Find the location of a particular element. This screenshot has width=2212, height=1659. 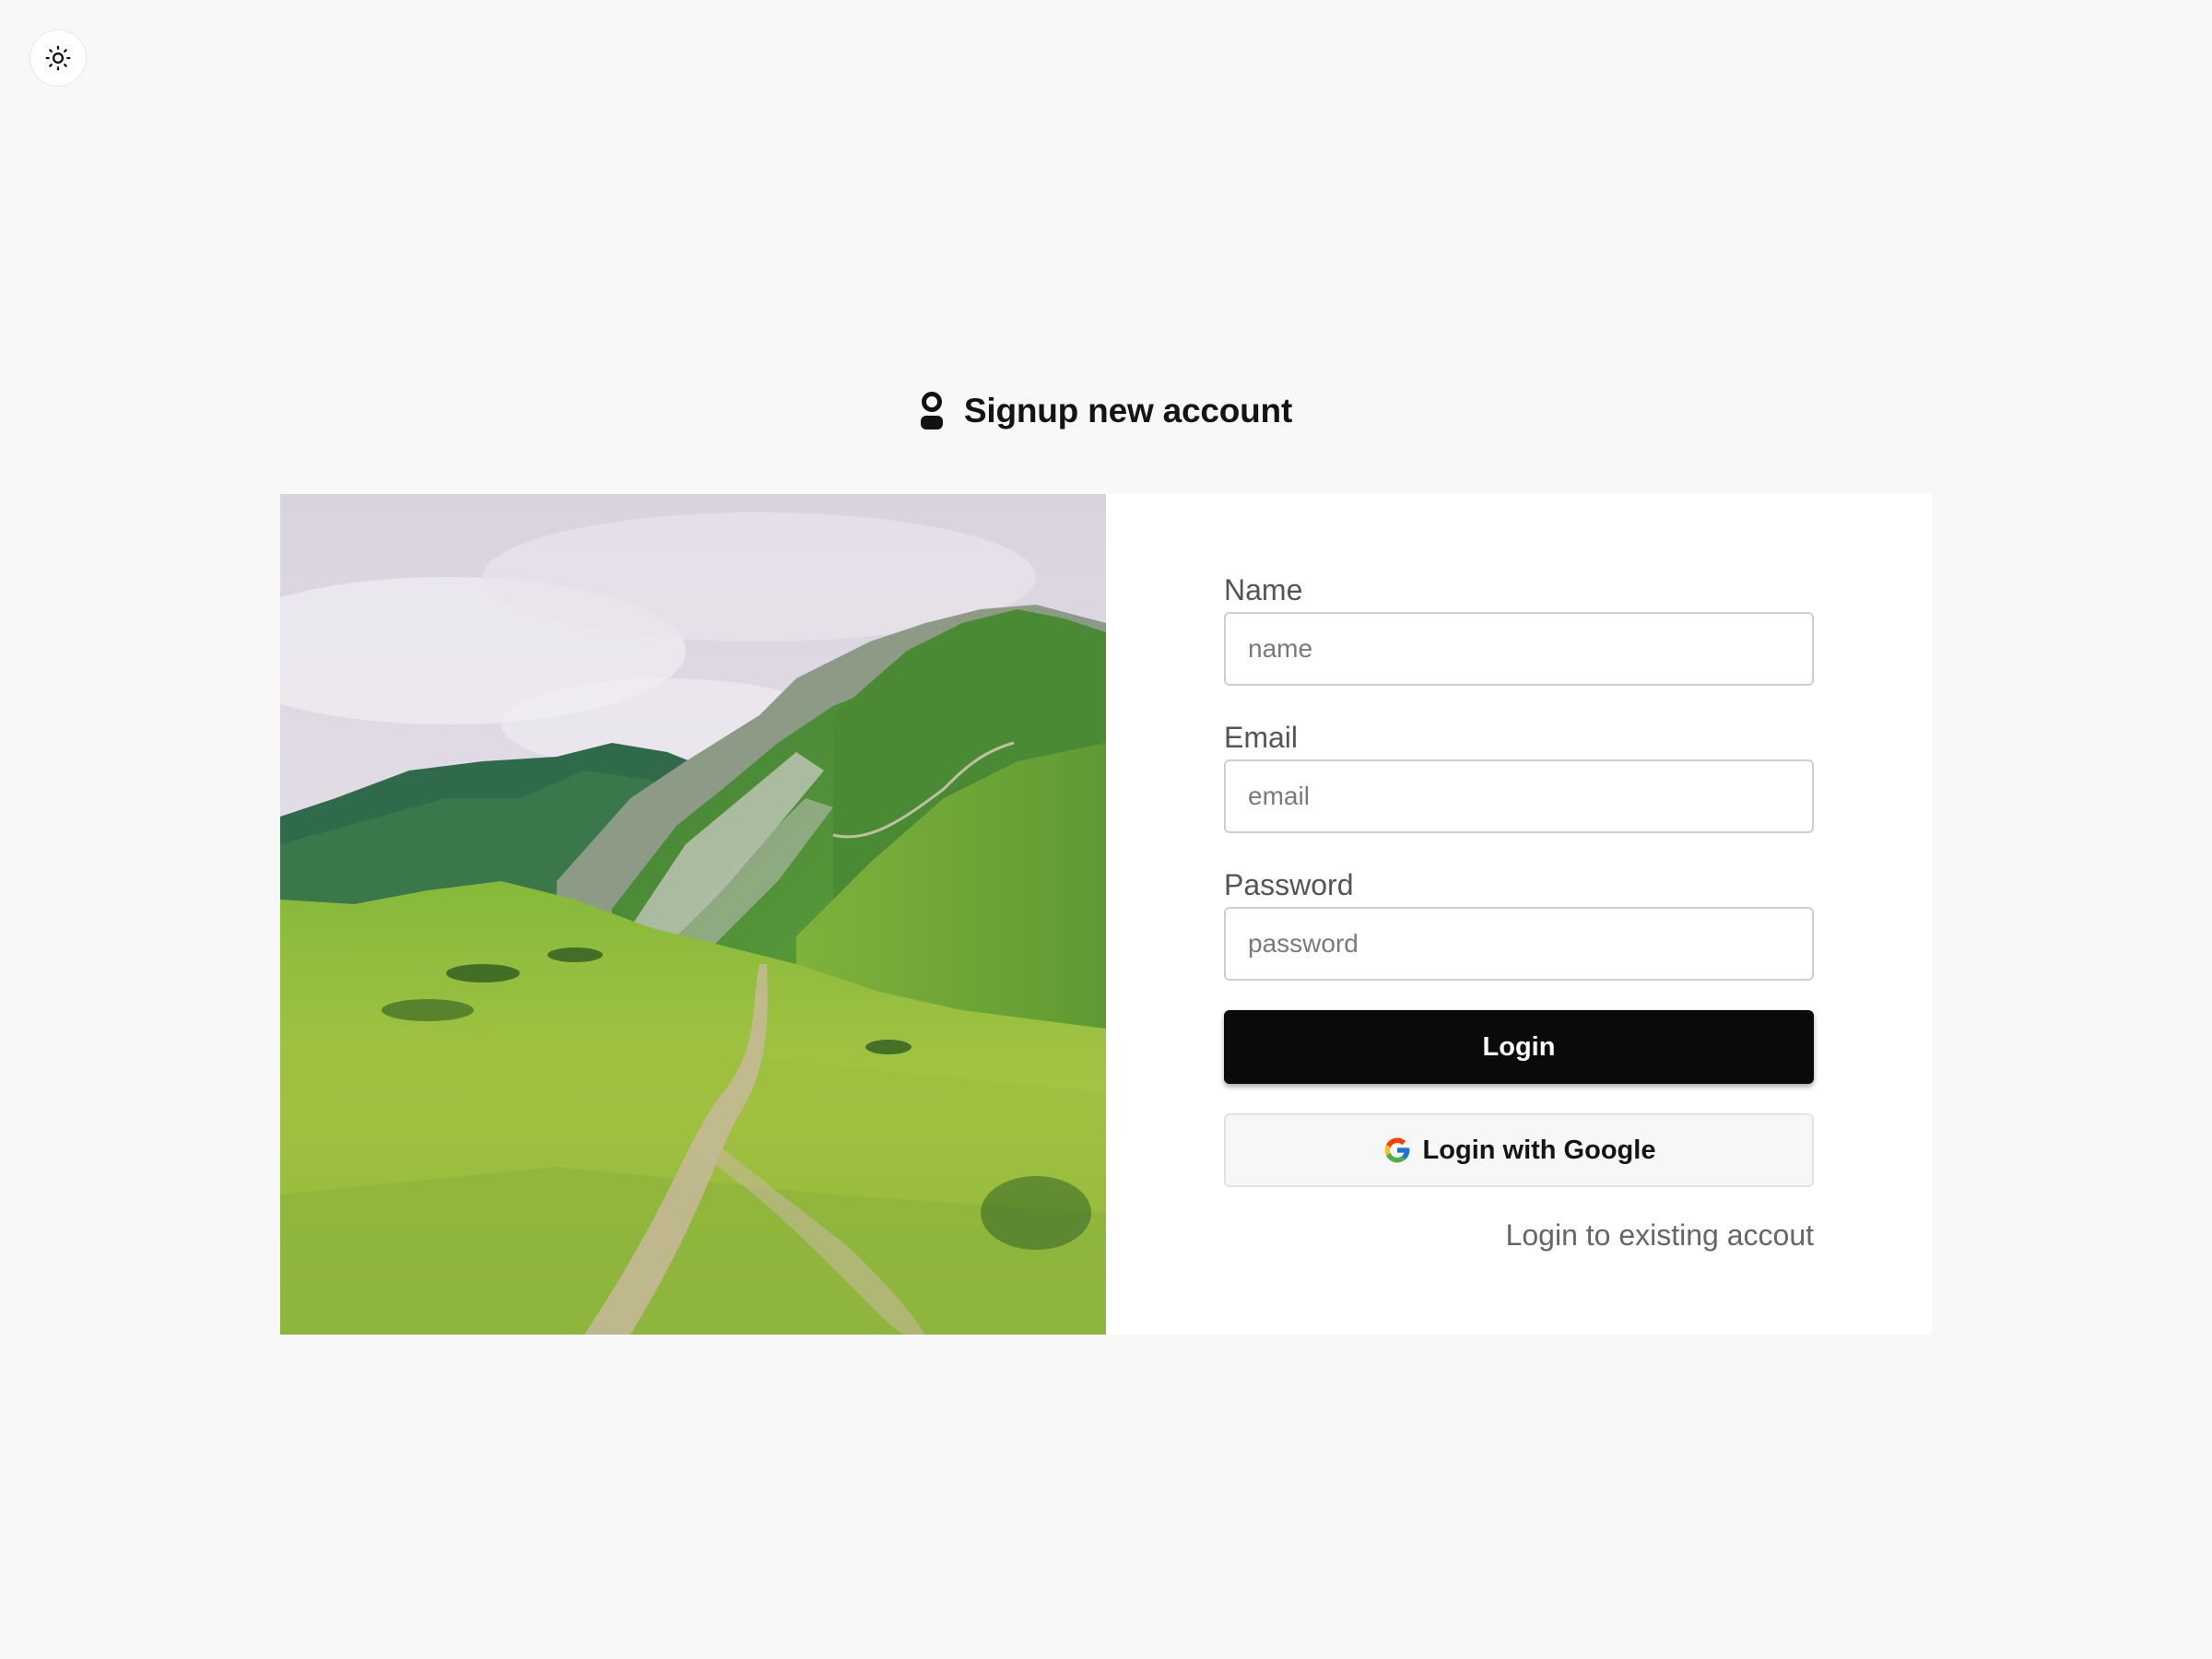

login-with-google-label: Login with Google is located at coordinates (1539, 1150).